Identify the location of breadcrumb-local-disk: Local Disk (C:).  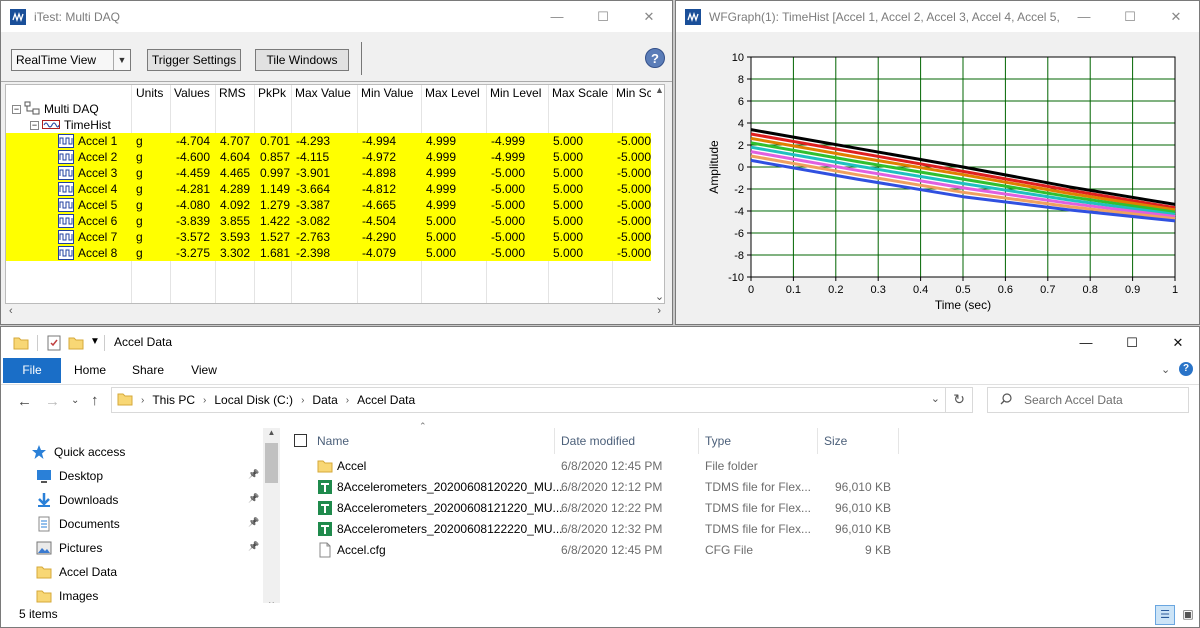
(253, 400).